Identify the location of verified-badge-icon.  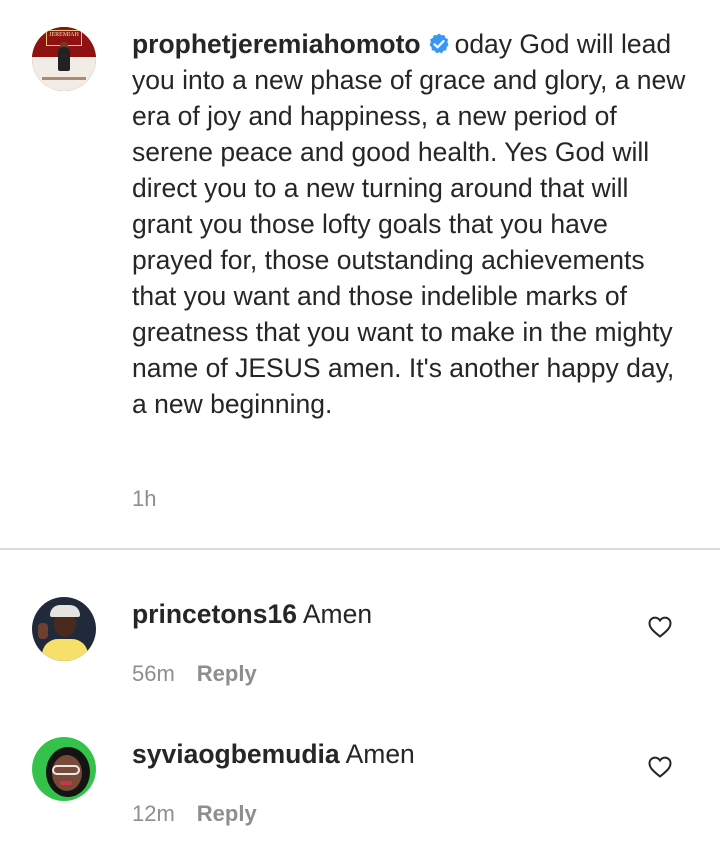
(439, 43).